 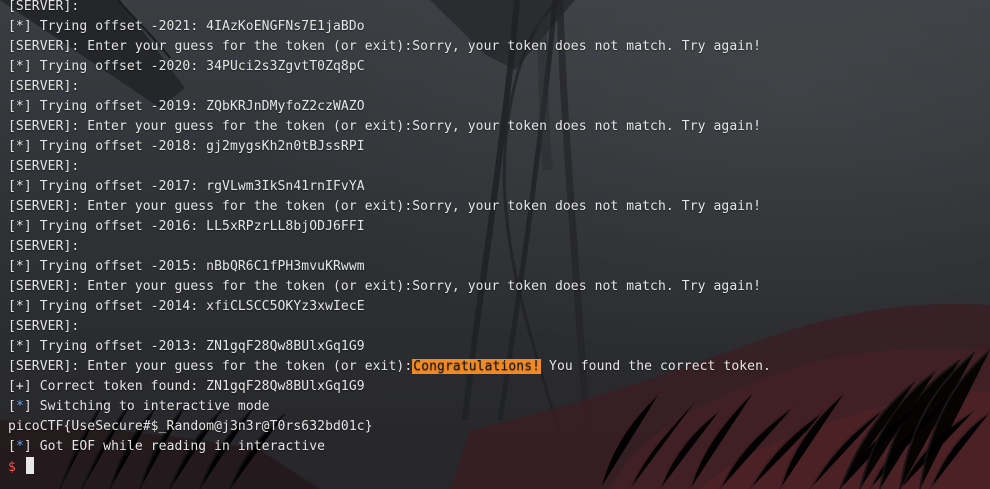 What do you see at coordinates (656, 366) in the screenshot?
I see `success-message: You found the correct token.` at bounding box center [656, 366].